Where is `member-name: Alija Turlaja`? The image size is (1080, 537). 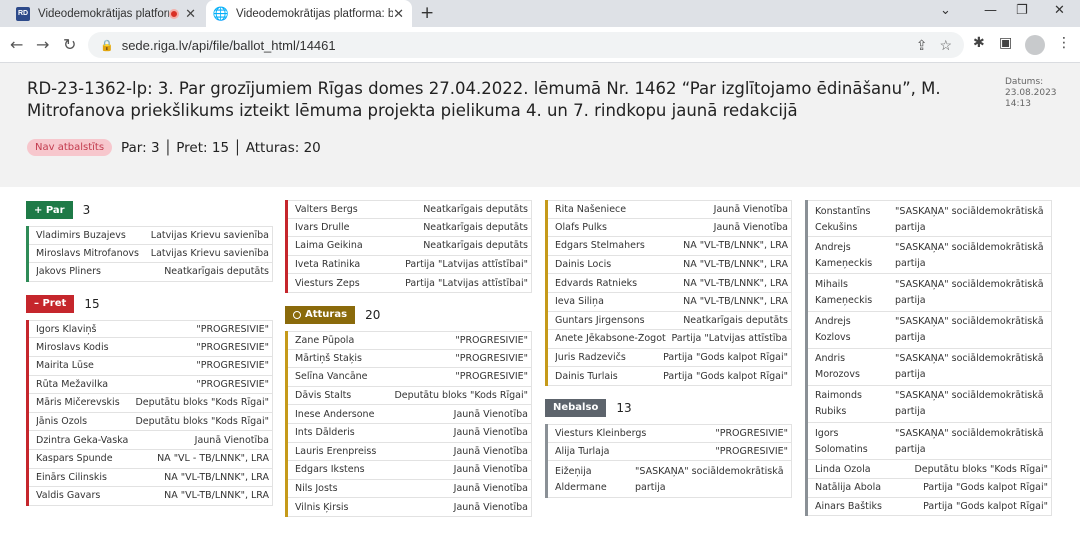
member-name: Alija Turlaja is located at coordinates (582, 451).